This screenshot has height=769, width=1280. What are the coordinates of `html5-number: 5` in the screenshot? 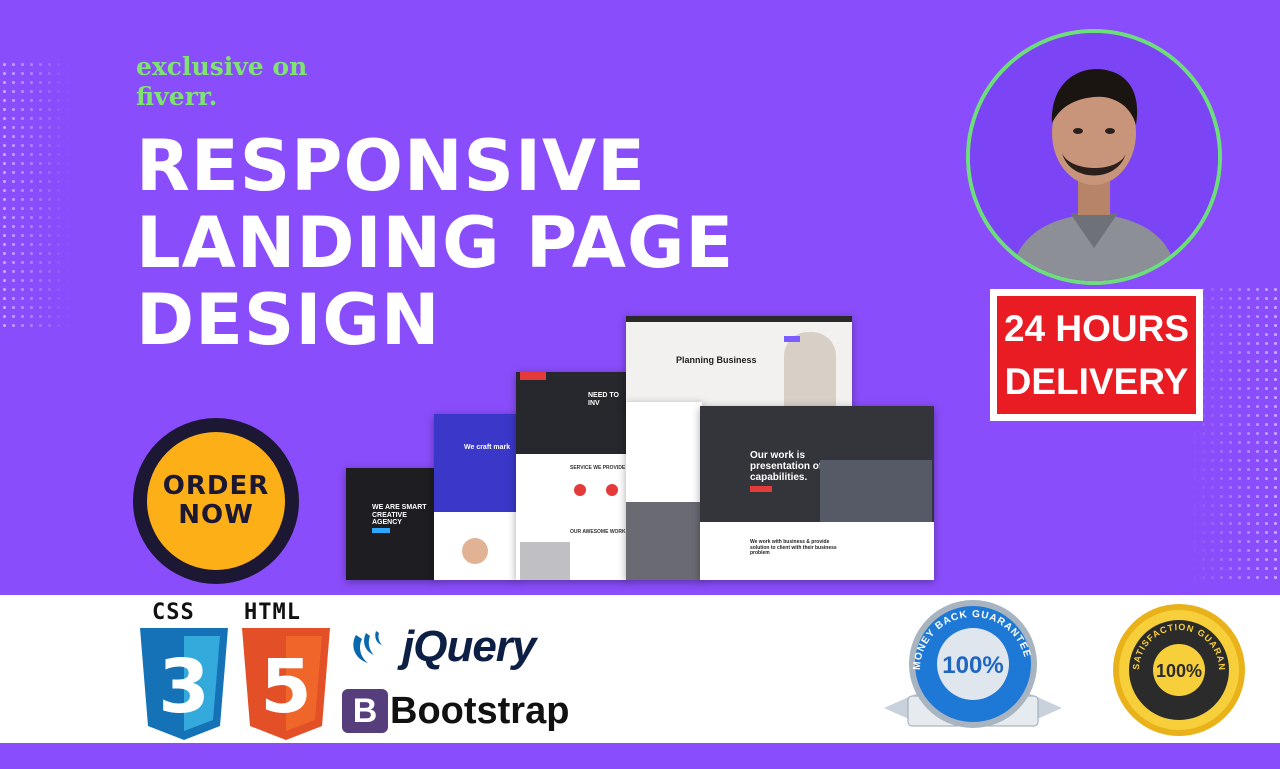 It's located at (286, 687).